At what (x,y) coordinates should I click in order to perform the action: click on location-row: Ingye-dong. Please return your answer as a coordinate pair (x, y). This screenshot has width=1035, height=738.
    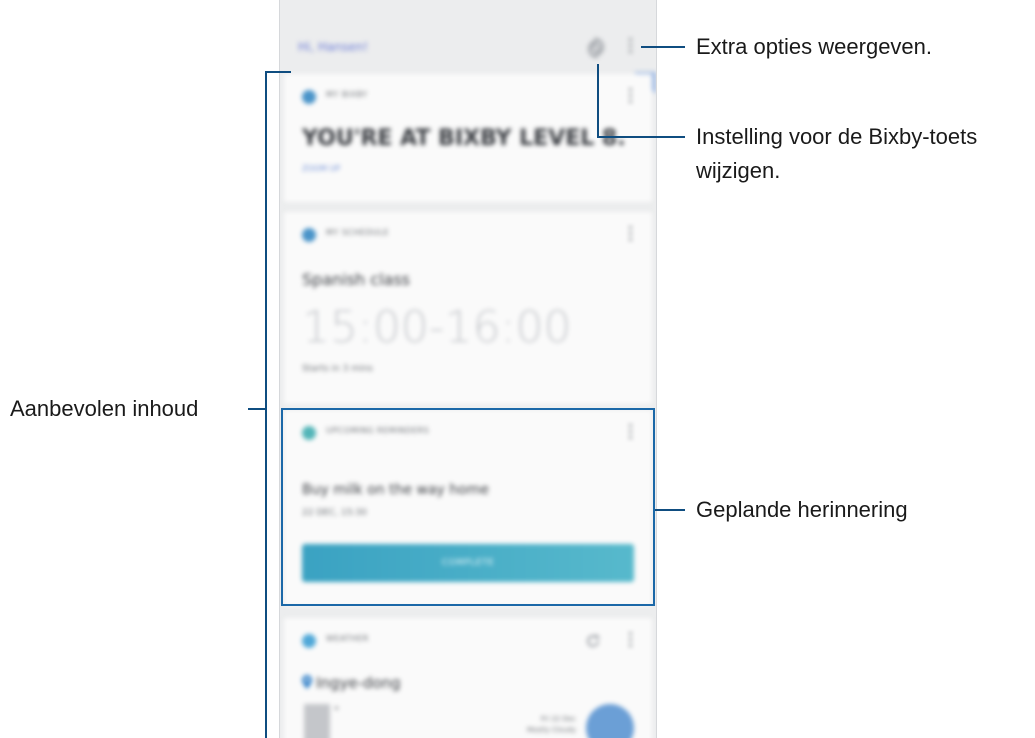
    Looking at the image, I should click on (351, 683).